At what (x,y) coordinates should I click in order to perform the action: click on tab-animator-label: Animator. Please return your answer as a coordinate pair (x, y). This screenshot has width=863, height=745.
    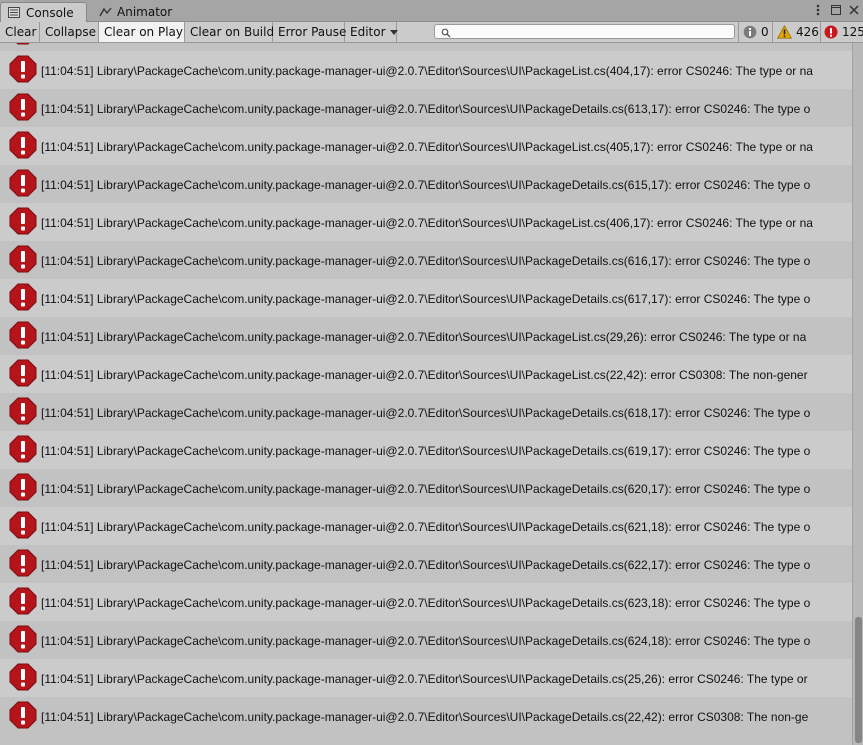
    Looking at the image, I should click on (145, 12).